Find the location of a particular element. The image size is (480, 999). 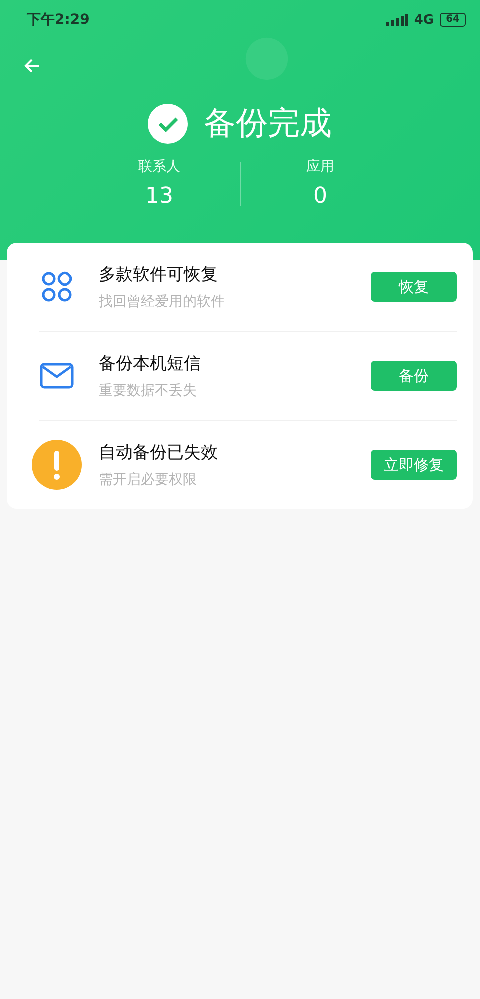

item-title: 自动备份已失效 is located at coordinates (159, 453).